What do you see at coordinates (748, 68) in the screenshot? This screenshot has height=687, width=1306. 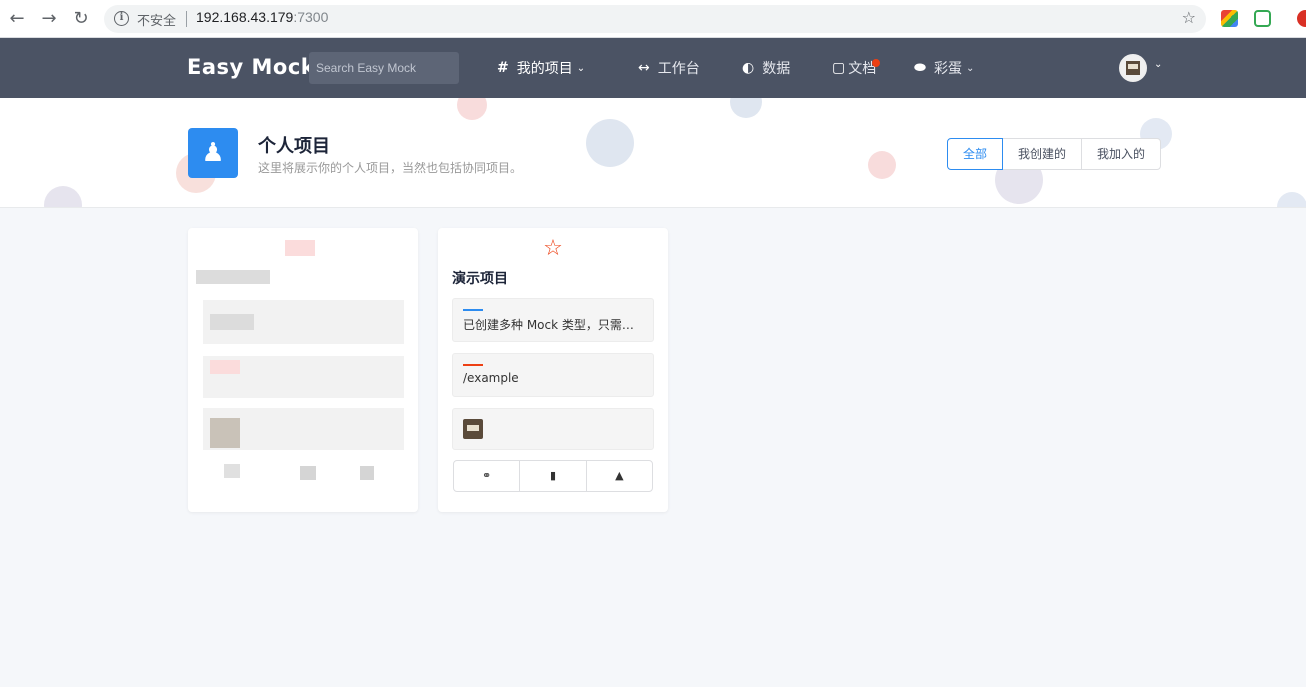 I see `pie-chart-icon: ◐` at bounding box center [748, 68].